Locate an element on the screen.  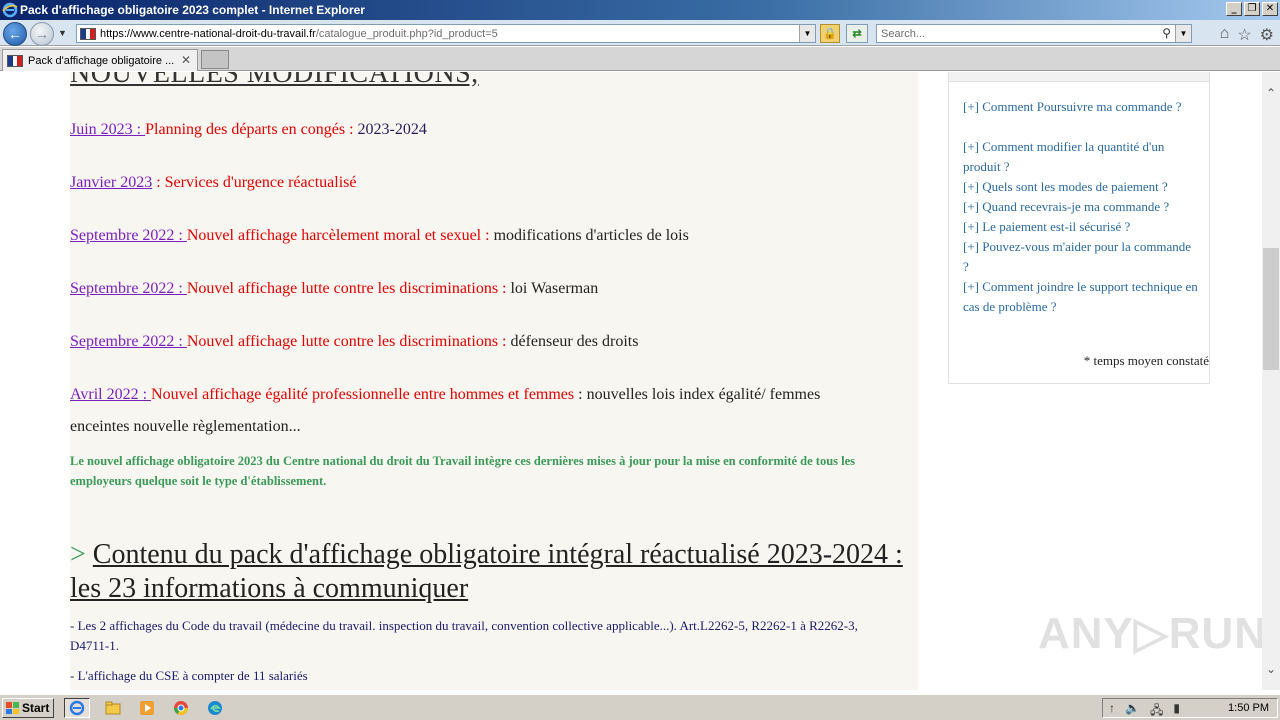
update-detail: défenseur des droits is located at coordinates (574, 341).